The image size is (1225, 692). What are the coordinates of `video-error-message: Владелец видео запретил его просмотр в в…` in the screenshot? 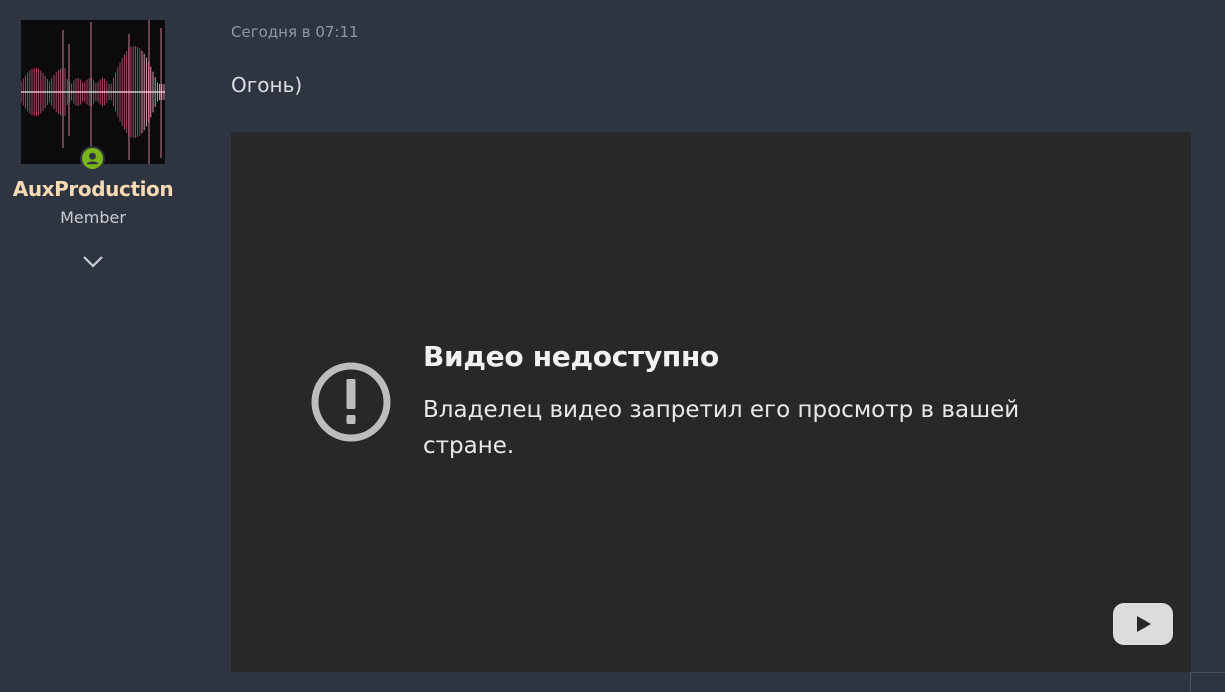 It's located at (721, 428).